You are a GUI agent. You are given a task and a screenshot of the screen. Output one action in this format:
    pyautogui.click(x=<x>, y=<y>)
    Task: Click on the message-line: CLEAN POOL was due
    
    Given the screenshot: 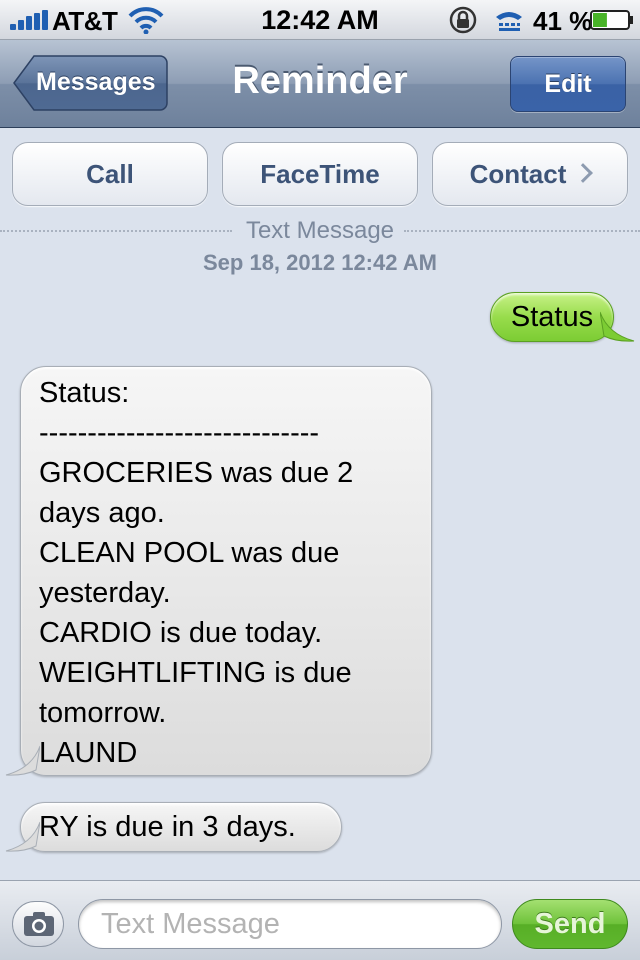 What is the action you would take?
    pyautogui.click(x=189, y=553)
    